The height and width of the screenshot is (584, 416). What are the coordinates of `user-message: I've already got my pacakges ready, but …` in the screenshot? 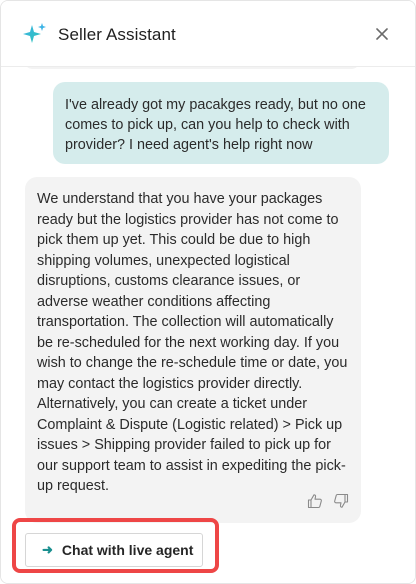 It's located at (221, 123).